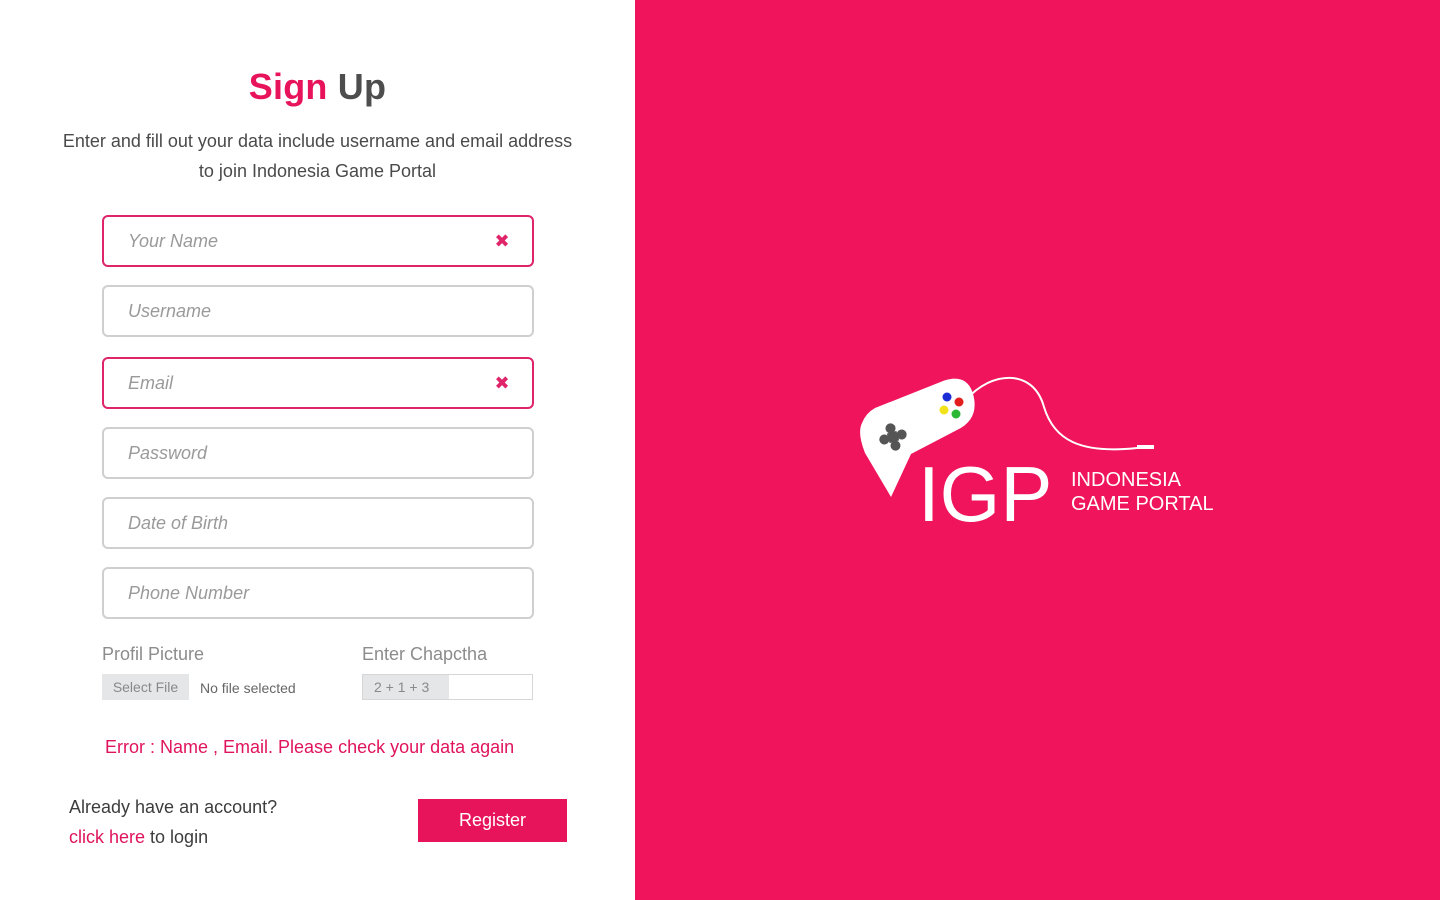 Image resolution: width=1440 pixels, height=900 pixels. I want to click on igp-wordmark: IGP, so click(985, 492).